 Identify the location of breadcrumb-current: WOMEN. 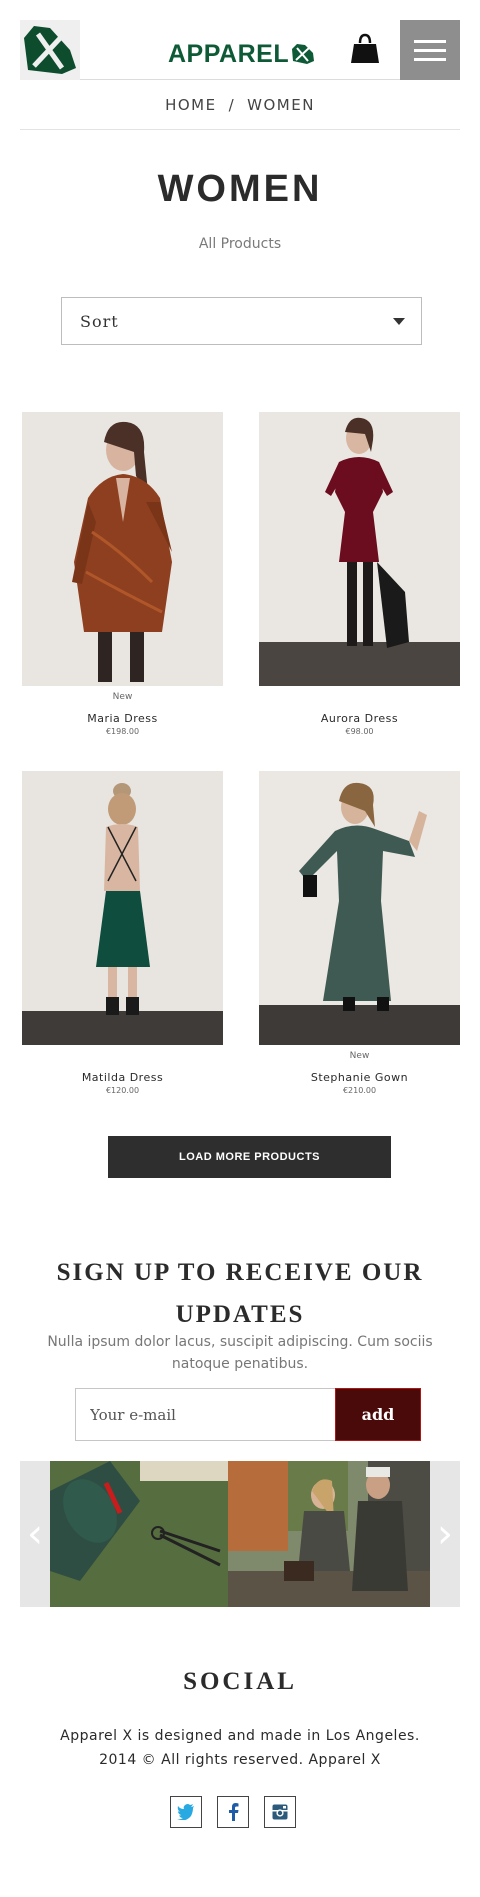
(281, 104).